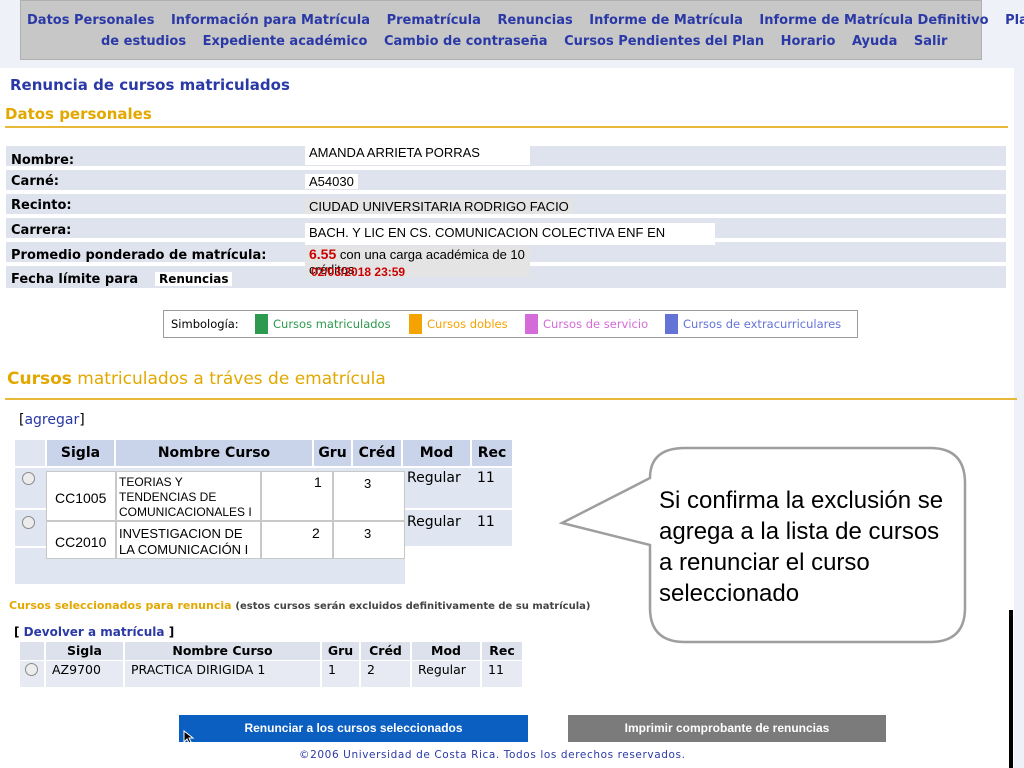 This screenshot has width=1024, height=768. What do you see at coordinates (39, 379) in the screenshot?
I see `cursos-heading-bold: Cursos` at bounding box center [39, 379].